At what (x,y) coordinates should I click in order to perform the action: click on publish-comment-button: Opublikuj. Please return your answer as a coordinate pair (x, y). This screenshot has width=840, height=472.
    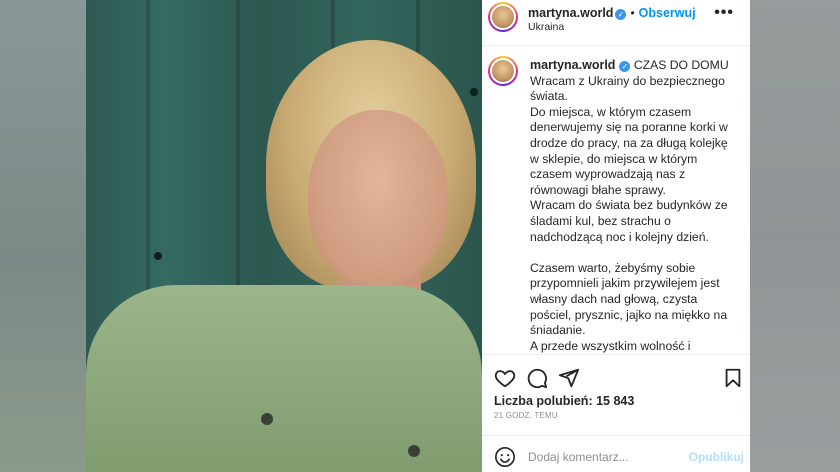
    Looking at the image, I should click on (716, 457).